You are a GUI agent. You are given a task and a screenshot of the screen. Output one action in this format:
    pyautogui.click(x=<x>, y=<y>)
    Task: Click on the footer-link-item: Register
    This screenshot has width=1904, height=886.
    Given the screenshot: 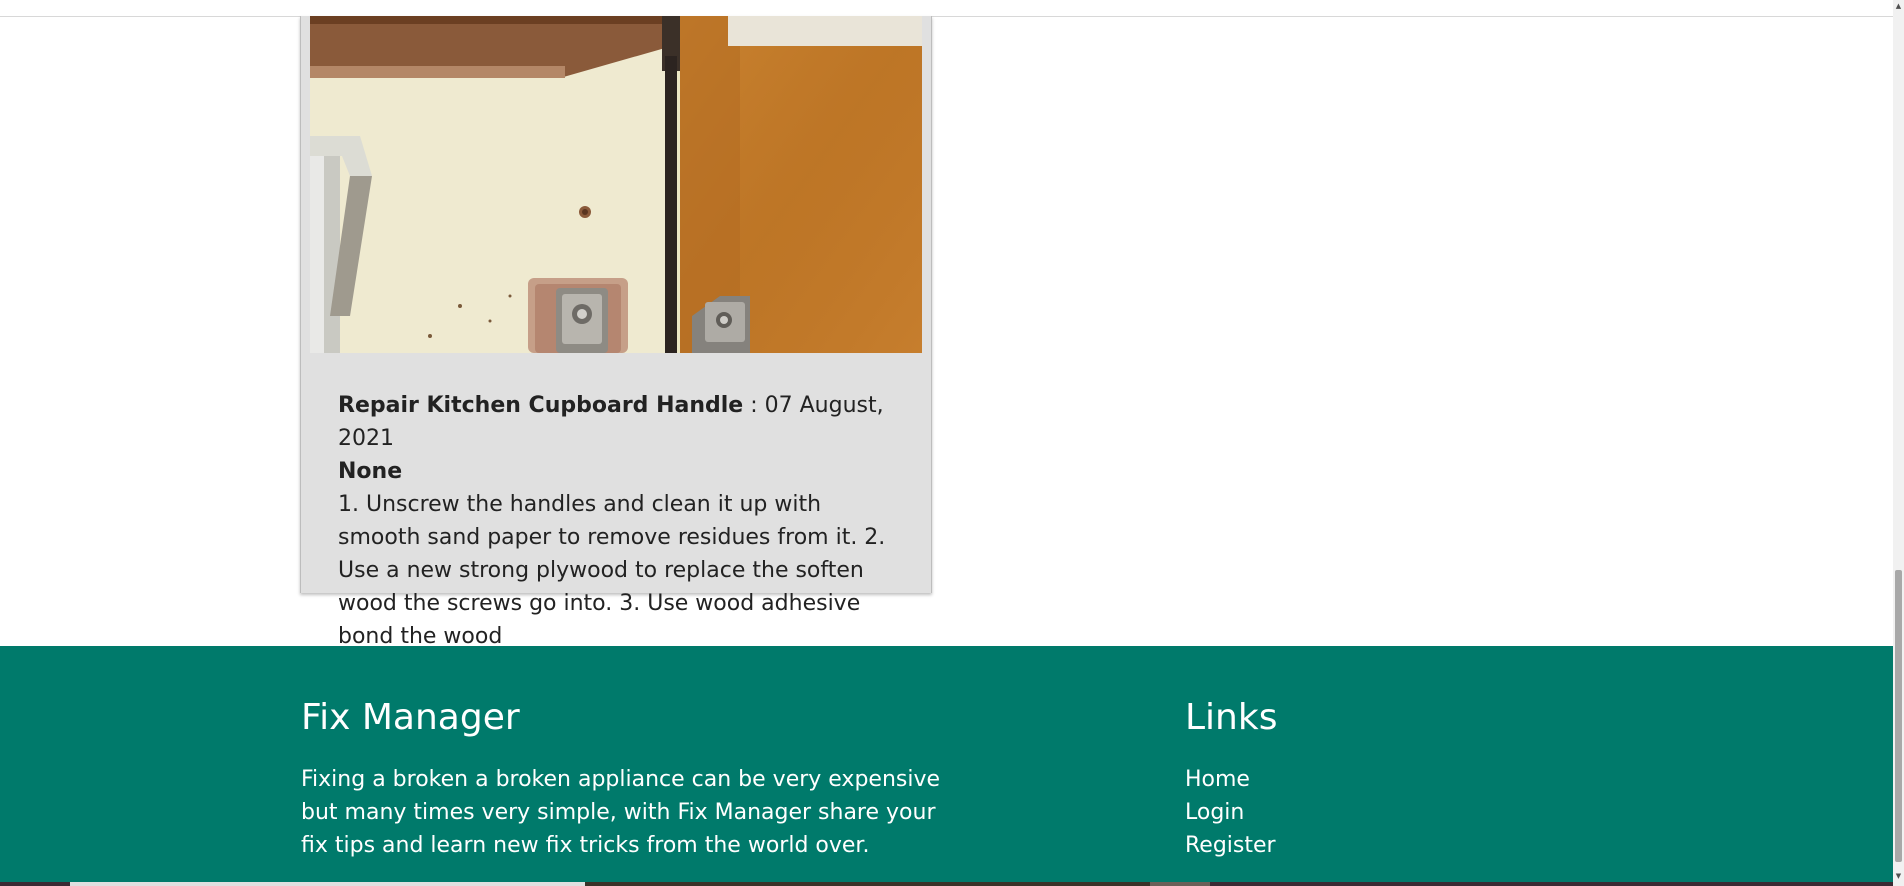 What is the action you would take?
    pyautogui.click(x=1230, y=845)
    